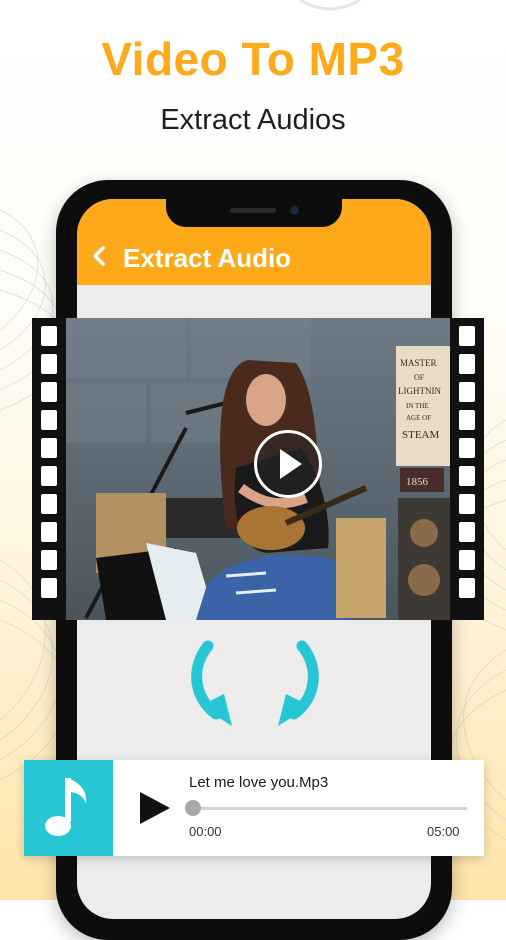 This screenshot has height=940, width=506. I want to click on svg-text: LIGHTNIN, so click(419, 391).